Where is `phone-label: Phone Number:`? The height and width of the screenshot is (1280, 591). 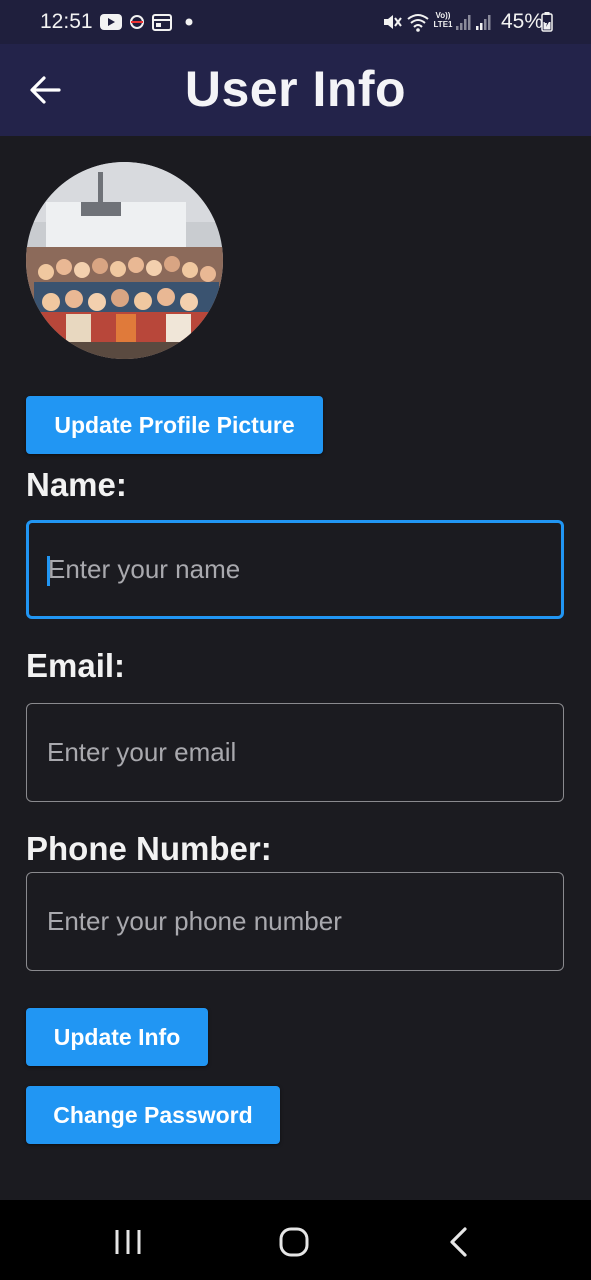
phone-label: Phone Number: is located at coordinates (149, 848).